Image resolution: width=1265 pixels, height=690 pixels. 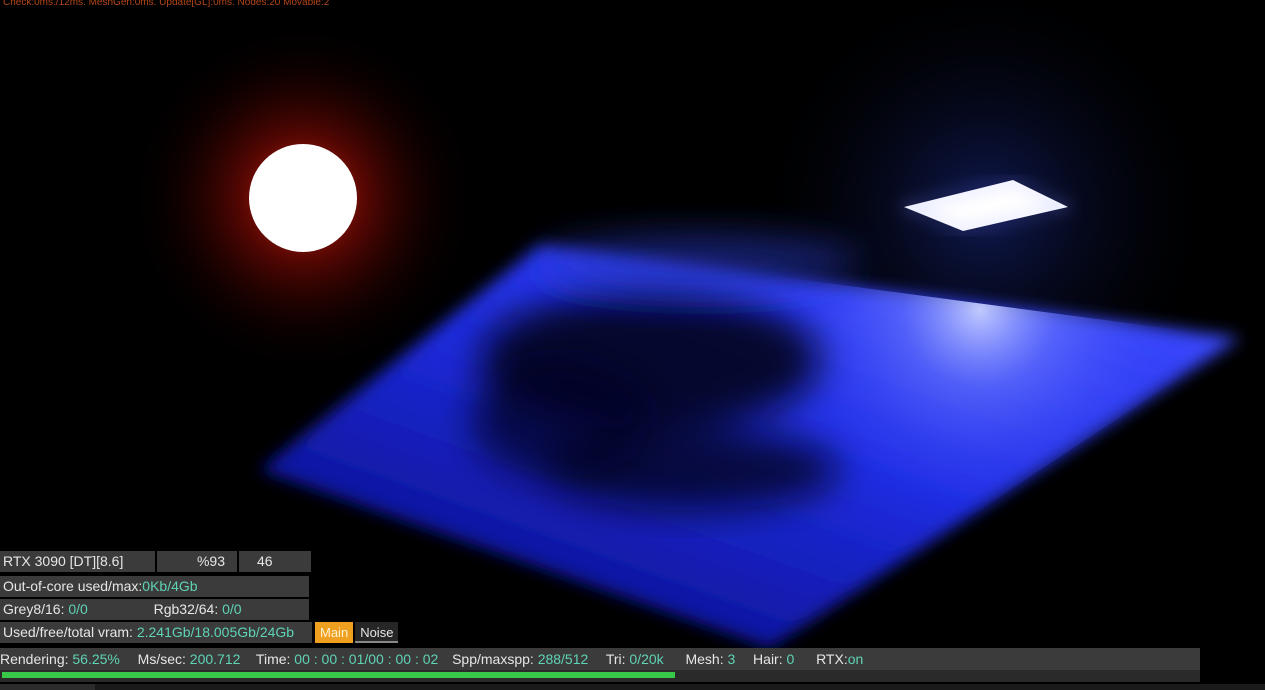 I want to click on spp-label: Spp/maxspp:, so click(x=495, y=659).